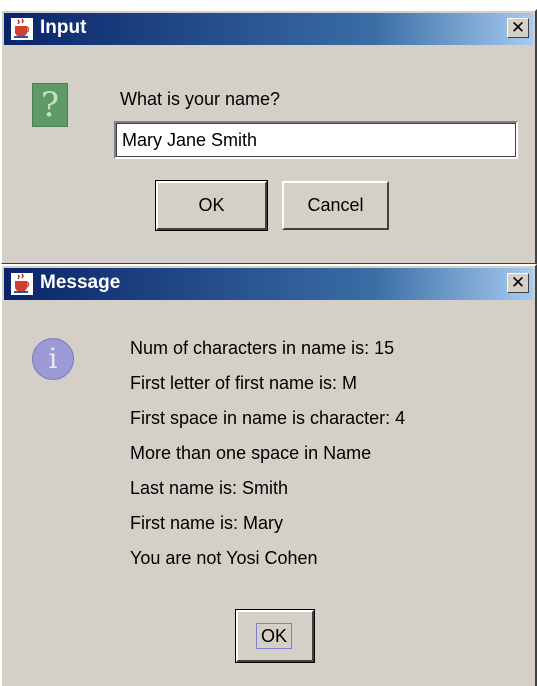  I want to click on message-dialog-close-button: ✕, so click(518, 283).